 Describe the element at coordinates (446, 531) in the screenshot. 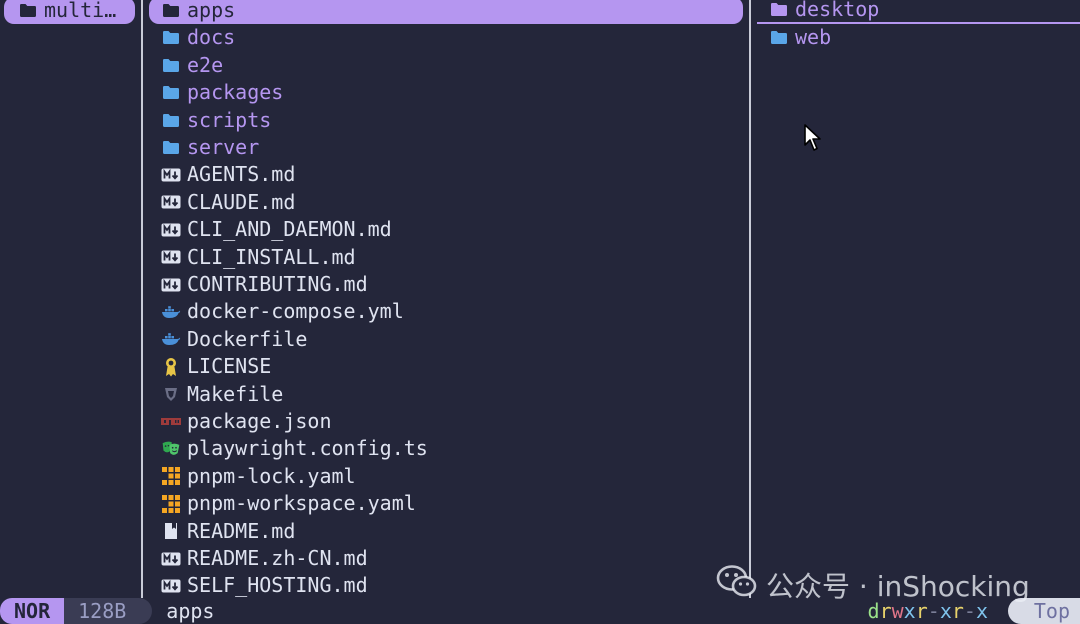

I see `file-entry: README.md` at that location.